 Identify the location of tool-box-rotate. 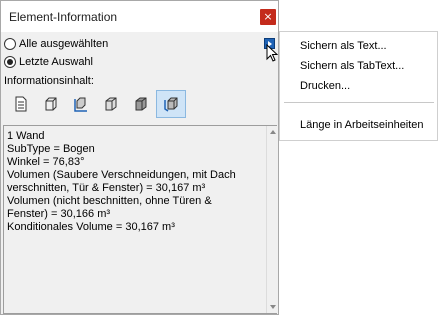
(171, 104).